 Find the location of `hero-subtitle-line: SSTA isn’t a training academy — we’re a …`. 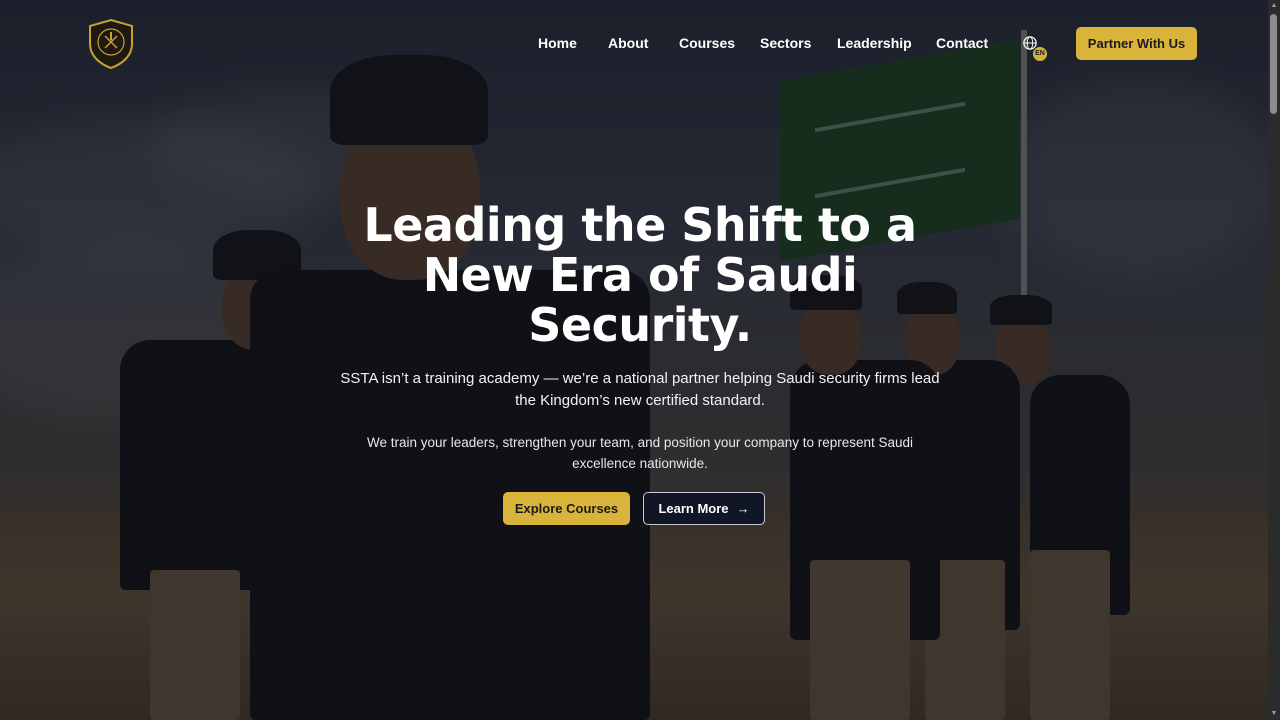

hero-subtitle-line: SSTA isn’t a training academy — we’re a … is located at coordinates (640, 378).